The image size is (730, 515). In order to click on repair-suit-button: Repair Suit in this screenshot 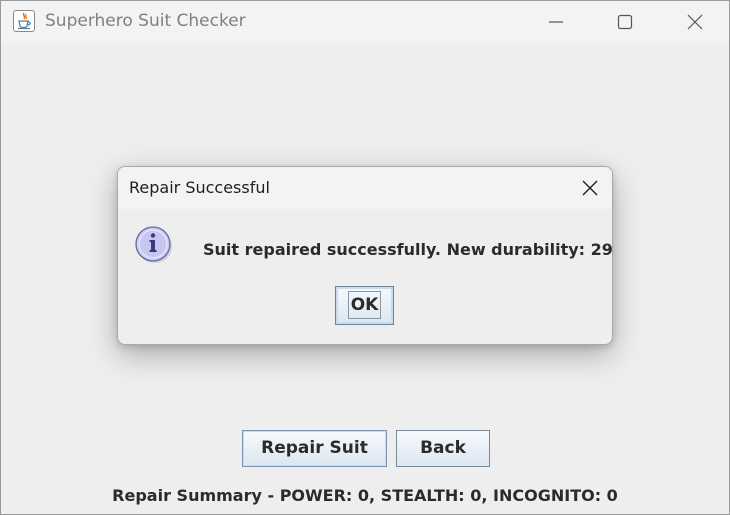, I will do `click(314, 448)`.